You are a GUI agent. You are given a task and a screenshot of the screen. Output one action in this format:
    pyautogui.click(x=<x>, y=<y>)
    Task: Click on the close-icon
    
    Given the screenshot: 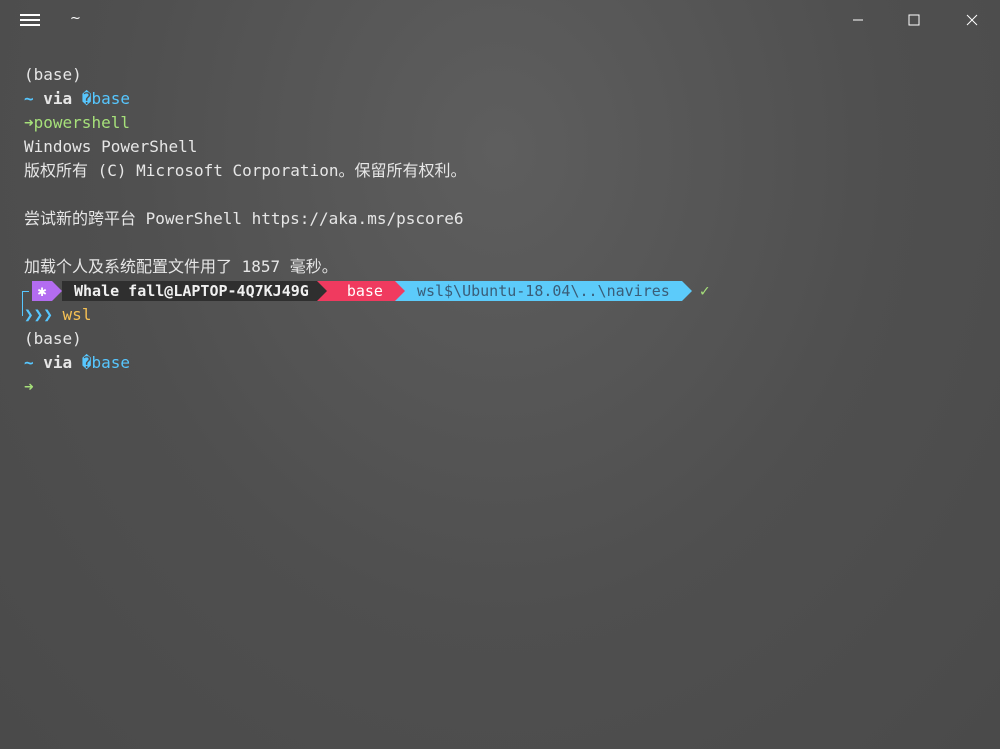 What is the action you would take?
    pyautogui.click(x=972, y=20)
    